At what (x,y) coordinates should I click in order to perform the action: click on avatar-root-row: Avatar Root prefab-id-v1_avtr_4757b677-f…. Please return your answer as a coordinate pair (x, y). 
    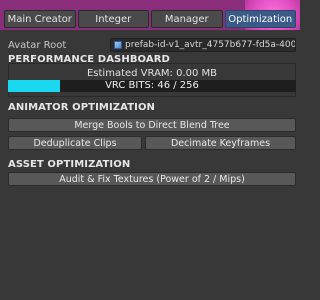
    Looking at the image, I should click on (152, 45).